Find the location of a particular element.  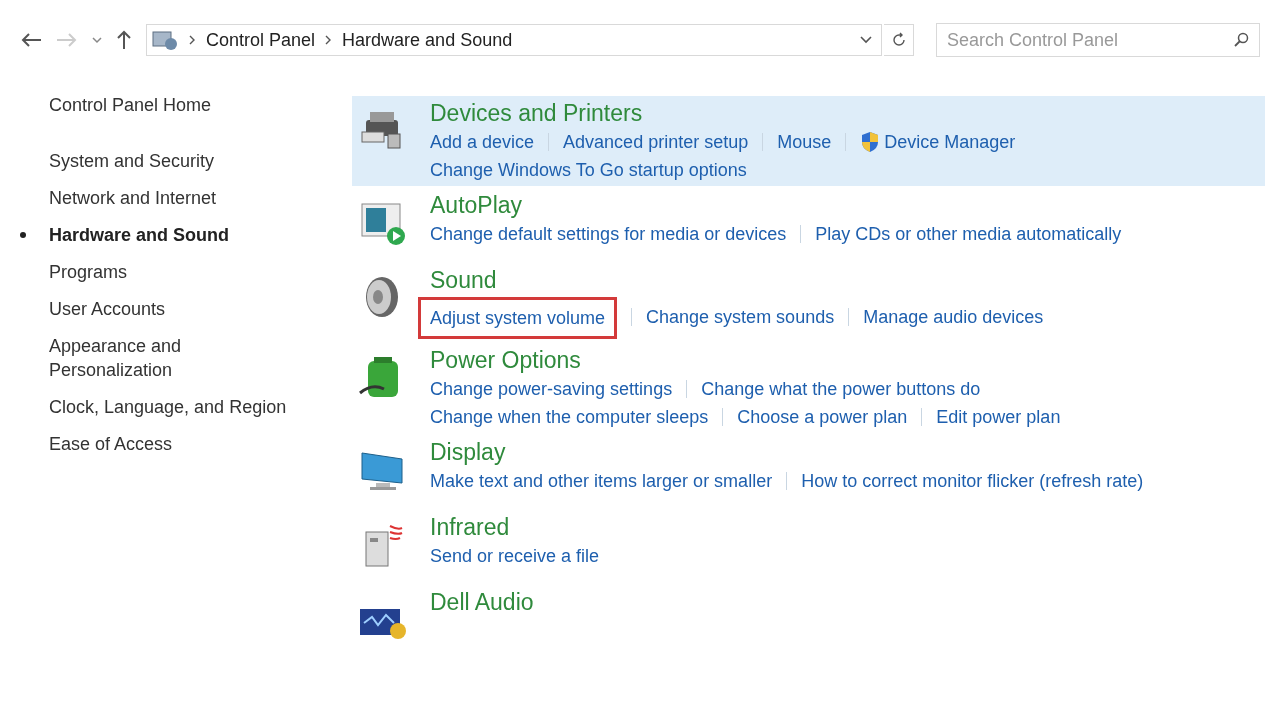

sidebar-link: Clock, Language, and Region is located at coordinates (179, 407).